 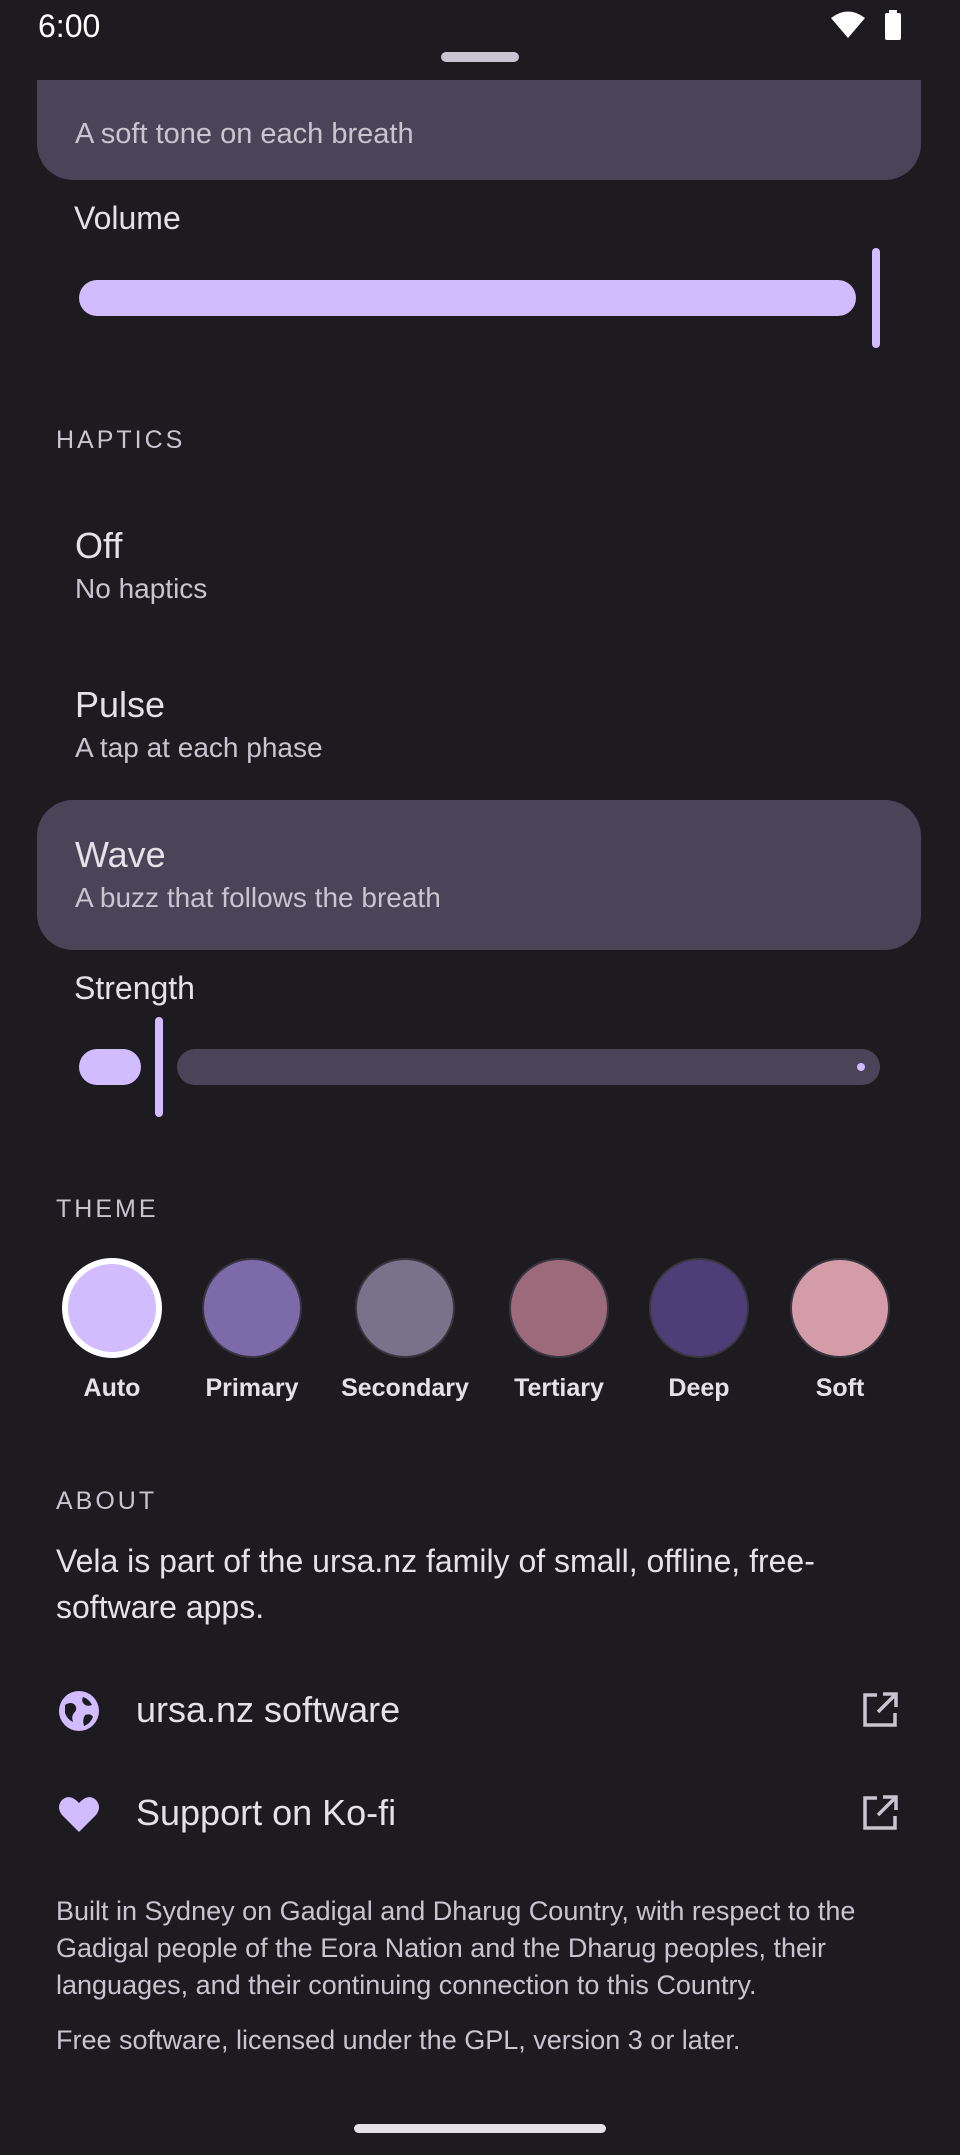 I want to click on volume-slider-active-track, so click(x=467, y=298).